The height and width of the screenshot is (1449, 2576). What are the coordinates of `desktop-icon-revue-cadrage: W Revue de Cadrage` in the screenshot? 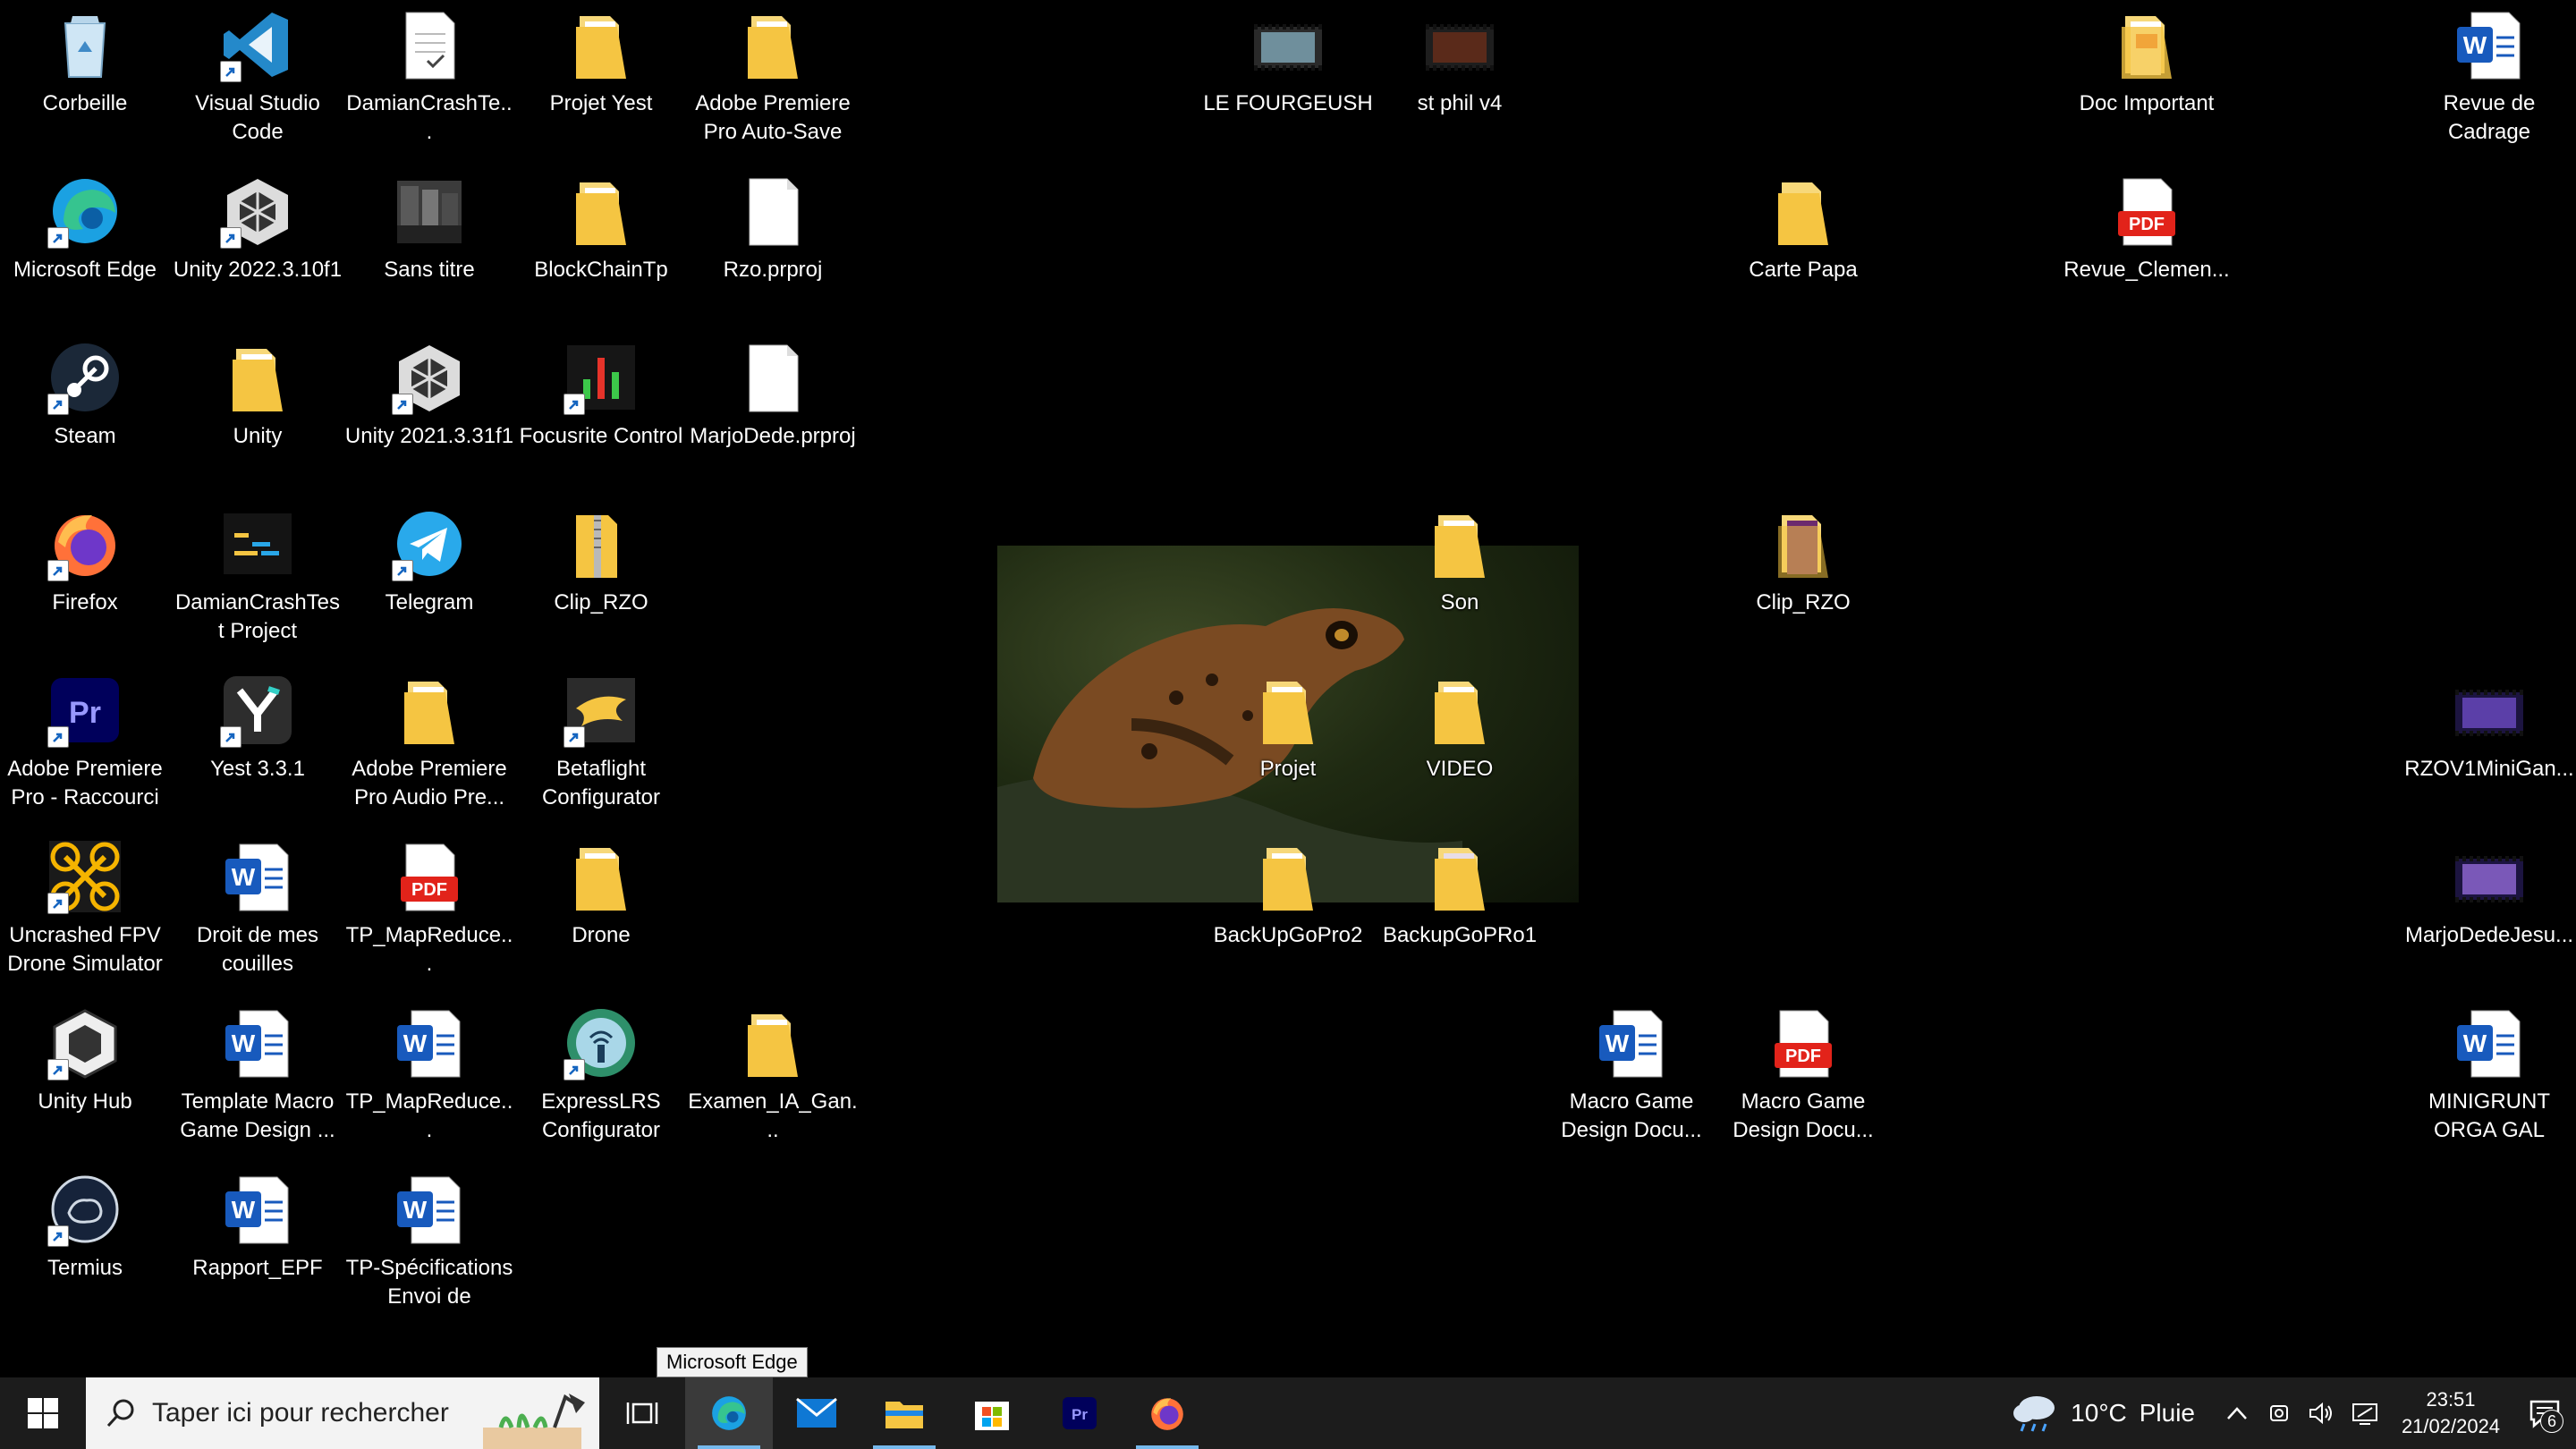 It's located at (2489, 79).